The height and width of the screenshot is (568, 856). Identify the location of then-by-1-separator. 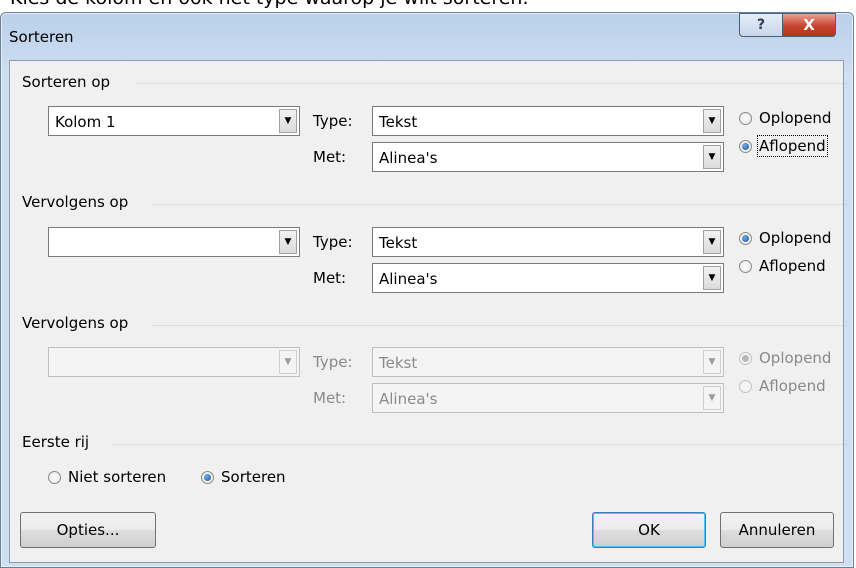
(497, 204).